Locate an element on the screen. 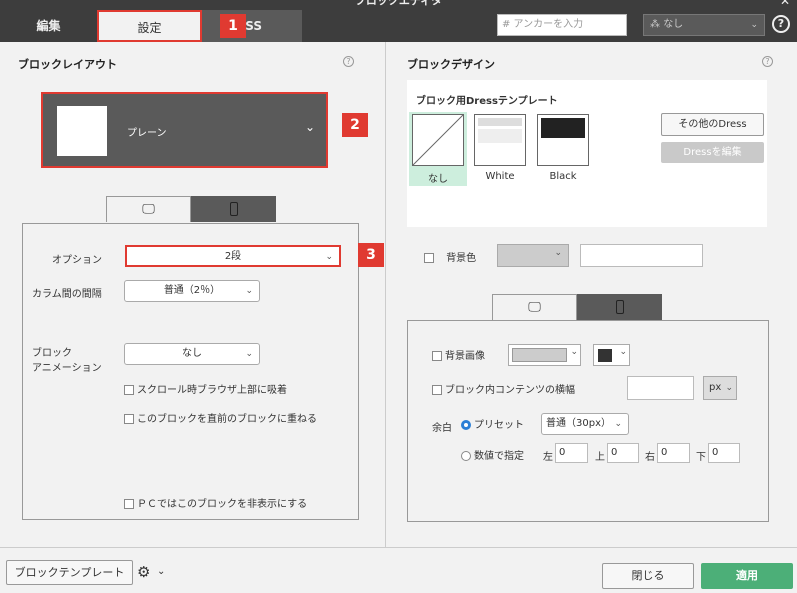  white-thumb-bar is located at coordinates (500, 122).